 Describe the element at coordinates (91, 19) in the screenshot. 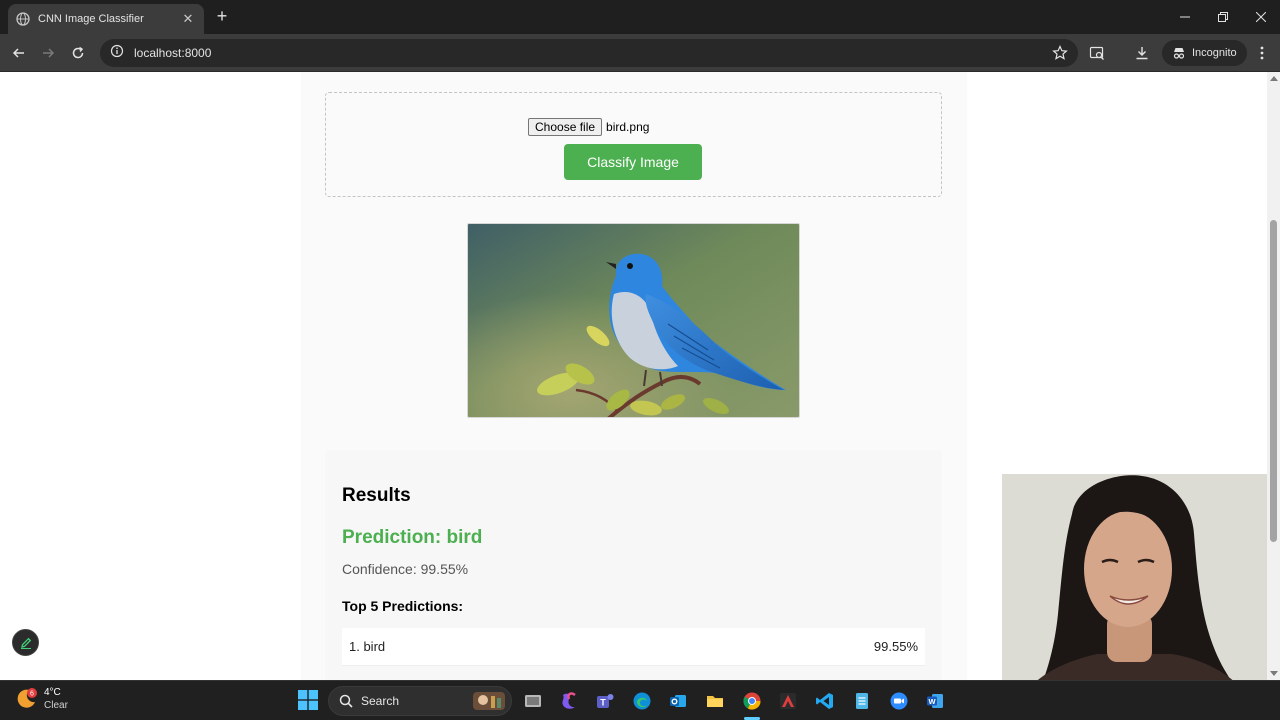

I see `tab-title: CNN Image Classifier` at that location.